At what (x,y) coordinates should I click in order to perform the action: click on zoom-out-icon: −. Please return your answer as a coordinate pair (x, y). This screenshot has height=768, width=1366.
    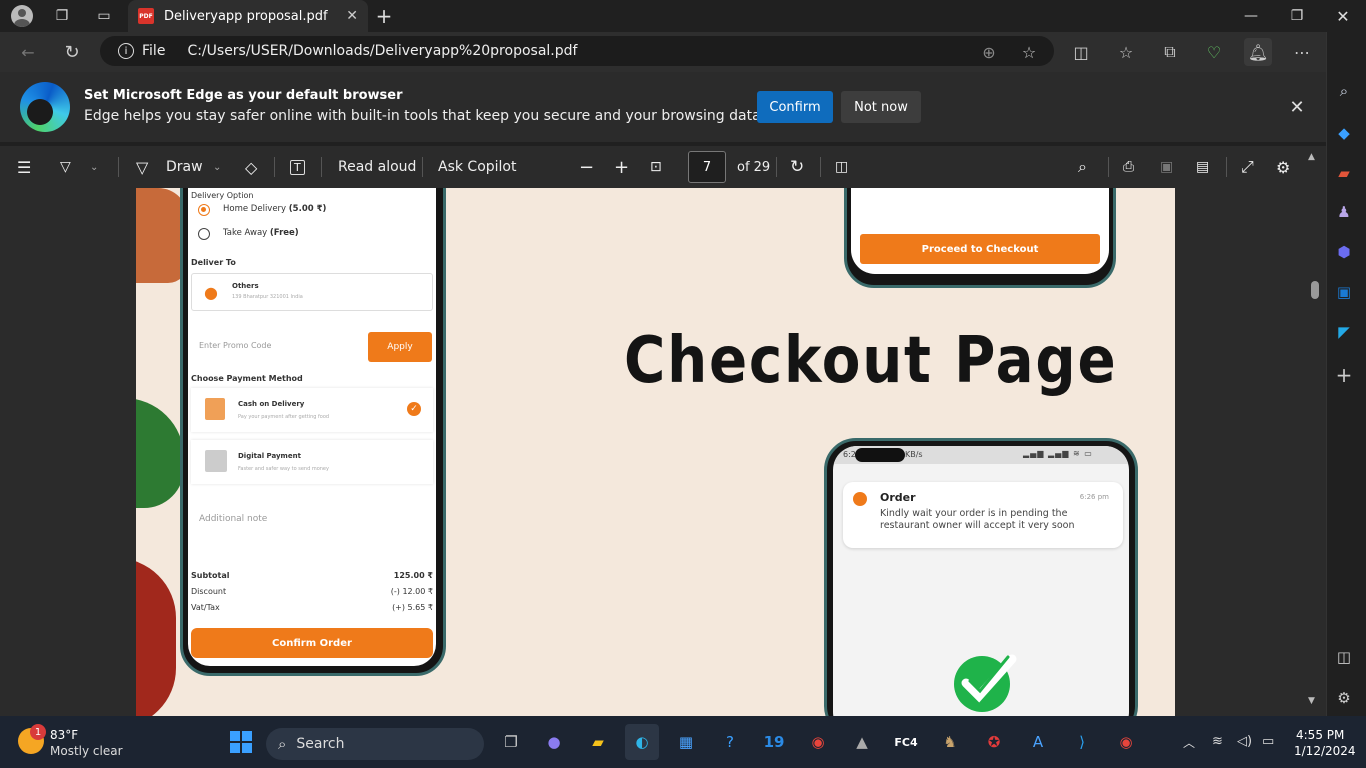
    Looking at the image, I should click on (586, 167).